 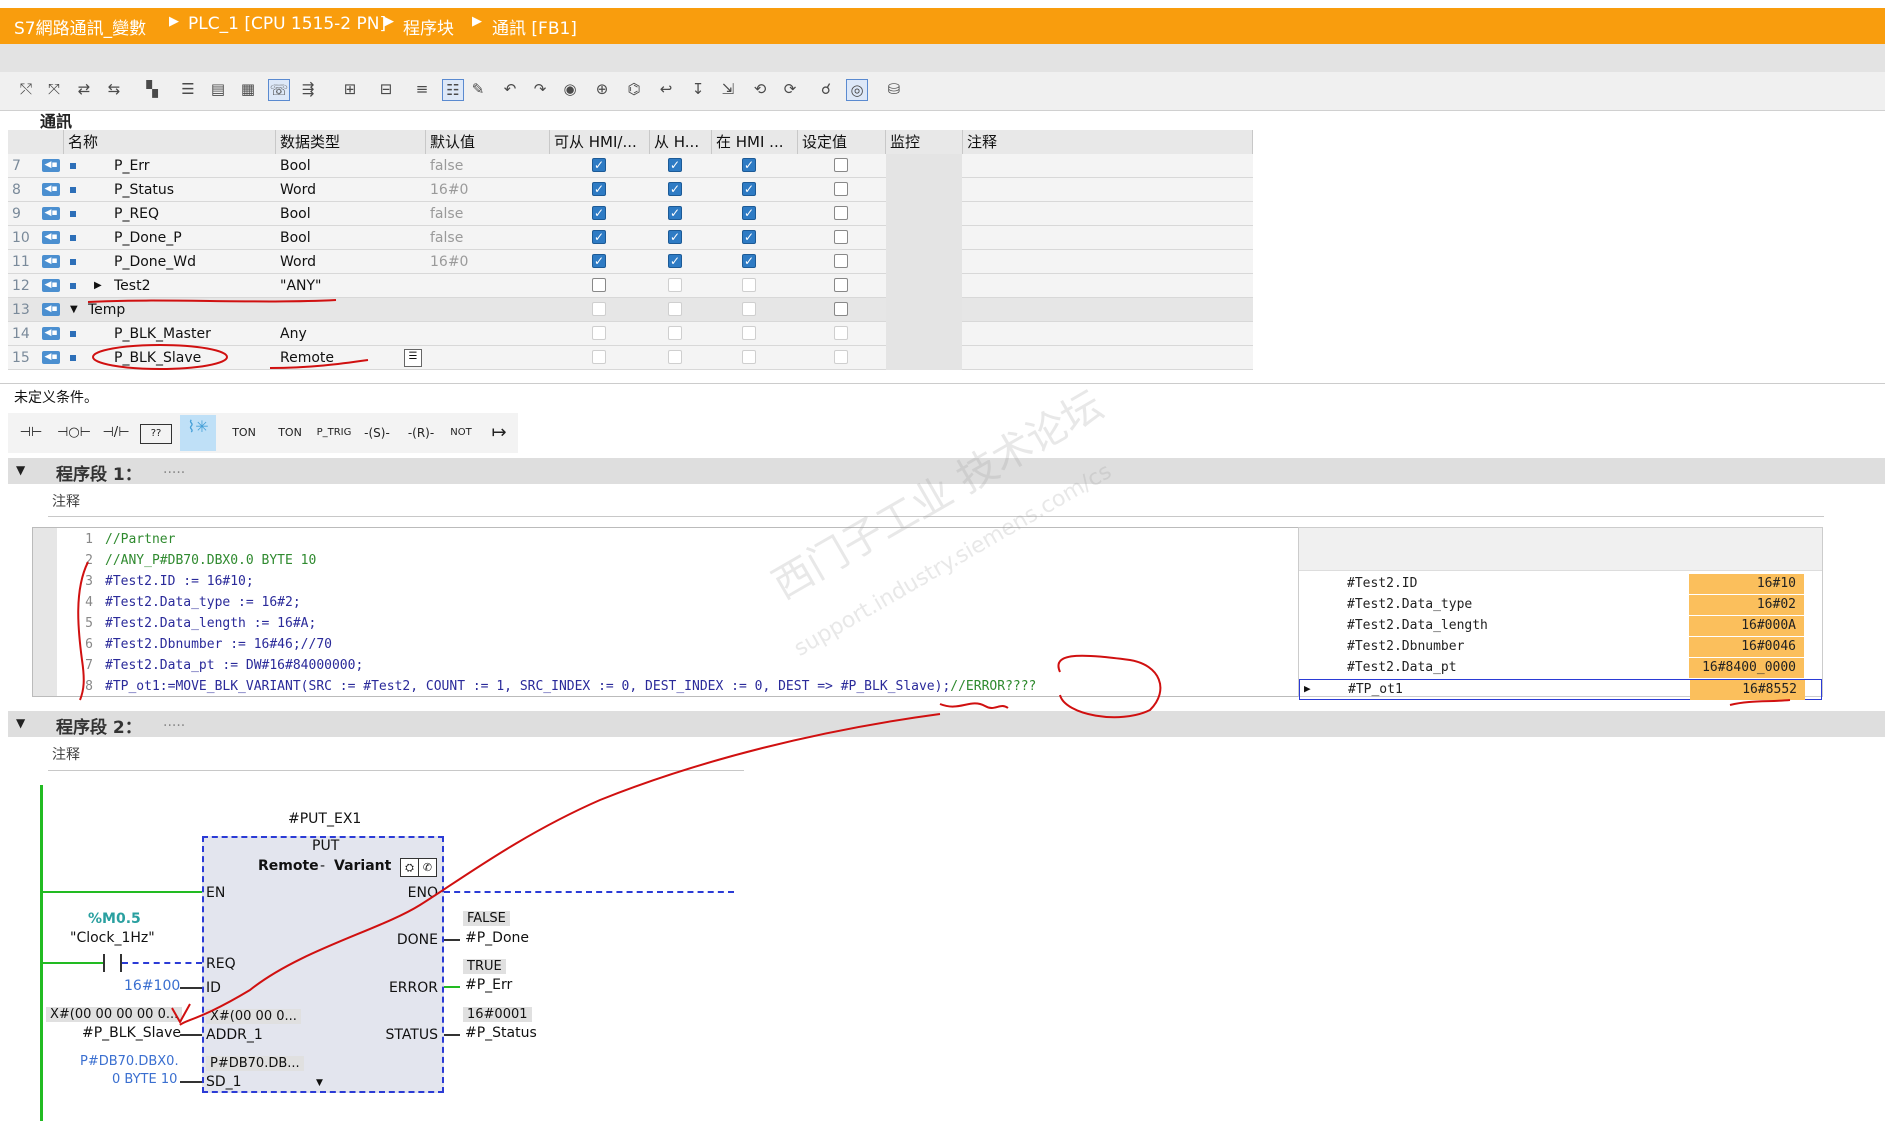 What do you see at coordinates (179, 581) in the screenshot?
I see `code-text: #Test2.ID := 16#10;` at bounding box center [179, 581].